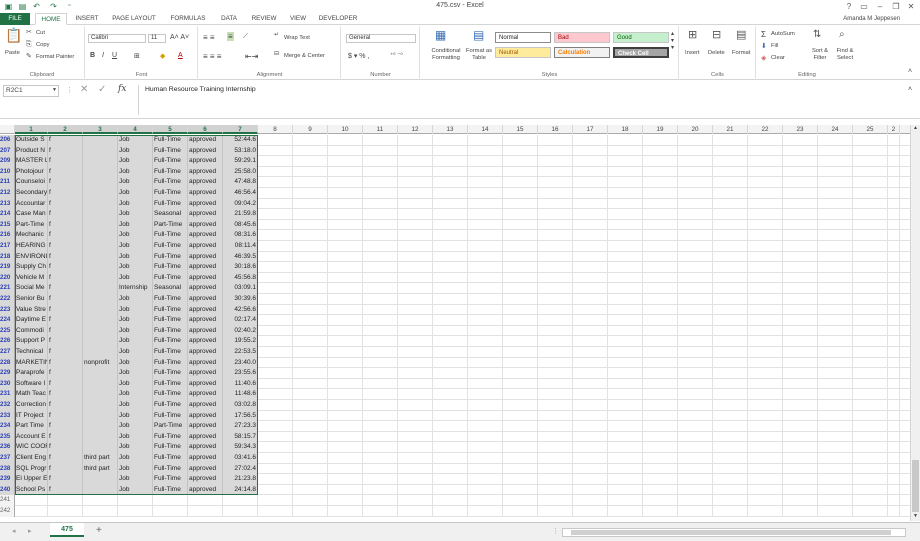  What do you see at coordinates (7, 310) in the screenshot?
I see `row-header: 223` at bounding box center [7, 310].